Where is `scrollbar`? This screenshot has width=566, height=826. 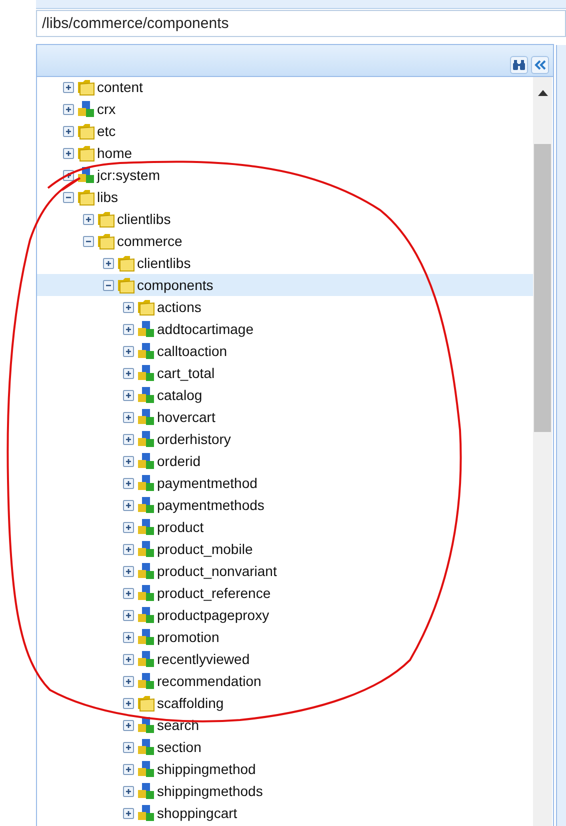 scrollbar is located at coordinates (542, 451).